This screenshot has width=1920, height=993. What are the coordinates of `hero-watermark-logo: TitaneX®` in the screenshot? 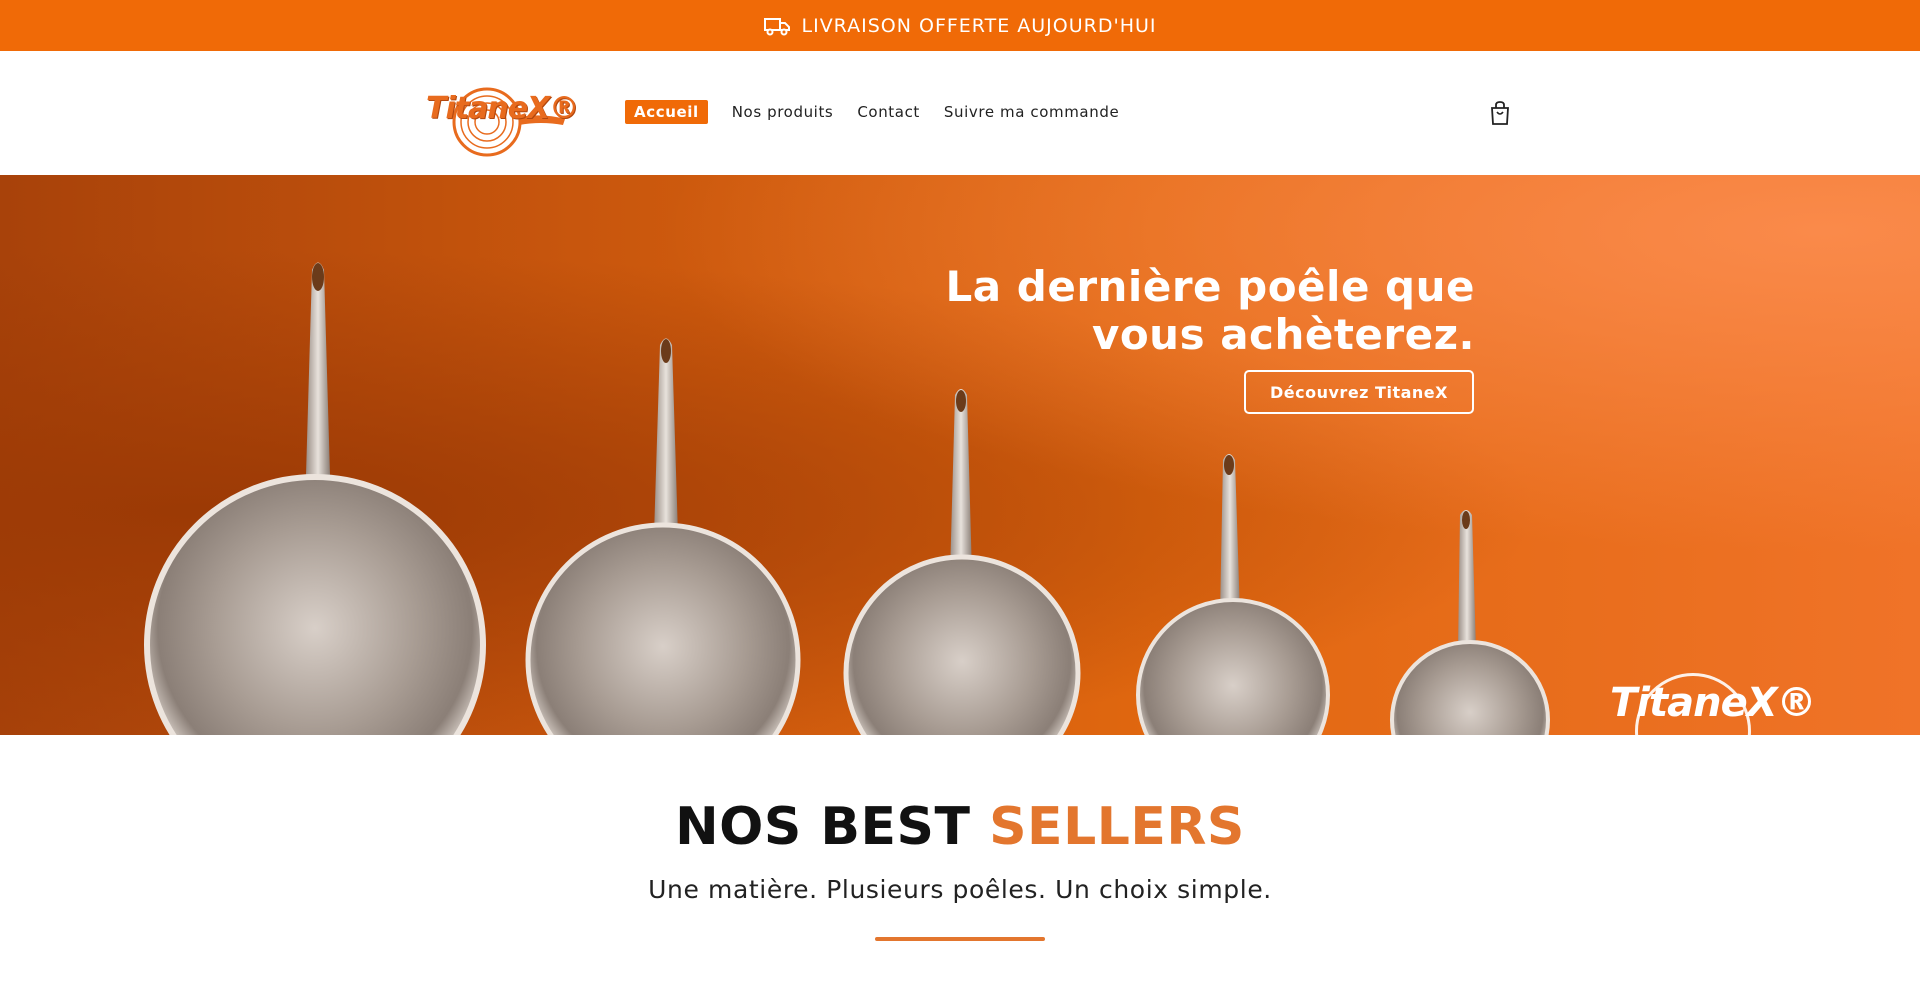 It's located at (1713, 703).